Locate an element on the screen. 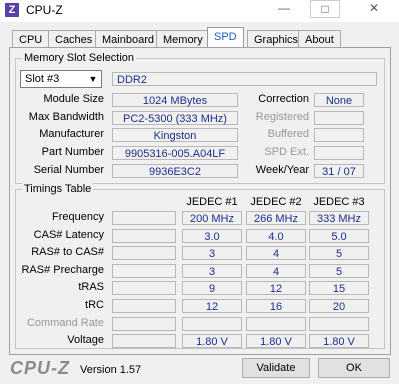 The width and height of the screenshot is (399, 384). chevron-down-icon: ▼ is located at coordinates (93, 79).